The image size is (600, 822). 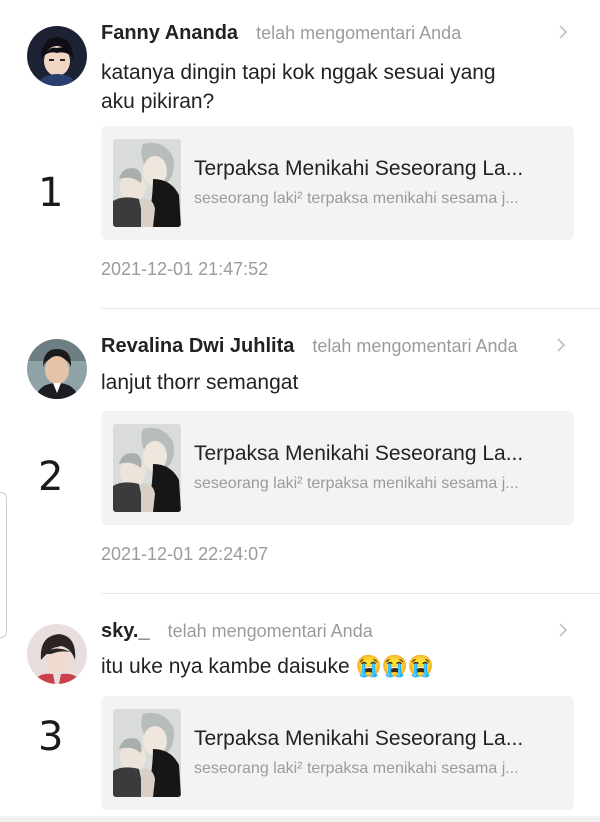 I want to click on timestamp: 2021-12-01 22:24:07, so click(x=185, y=554).